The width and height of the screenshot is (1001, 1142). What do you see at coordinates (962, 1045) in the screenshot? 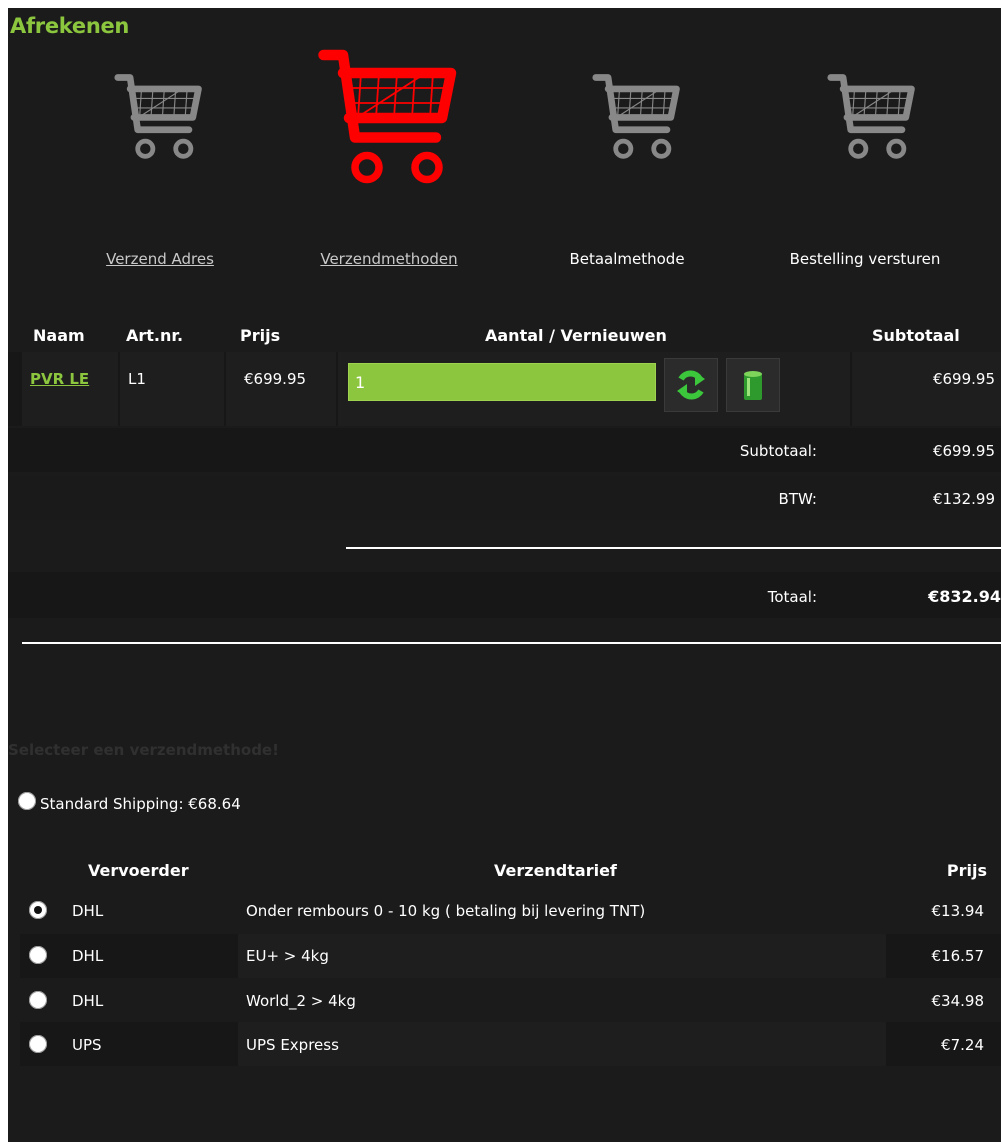
I see `shipping-price: €7.24` at bounding box center [962, 1045].